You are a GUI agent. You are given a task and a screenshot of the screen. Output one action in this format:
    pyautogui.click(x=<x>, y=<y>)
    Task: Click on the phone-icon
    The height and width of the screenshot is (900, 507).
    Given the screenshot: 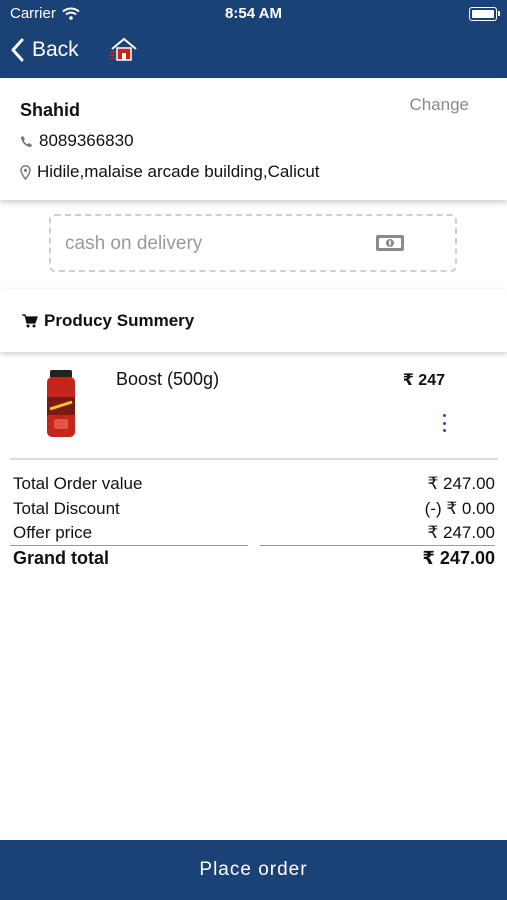 What is the action you would take?
    pyautogui.click(x=26, y=141)
    